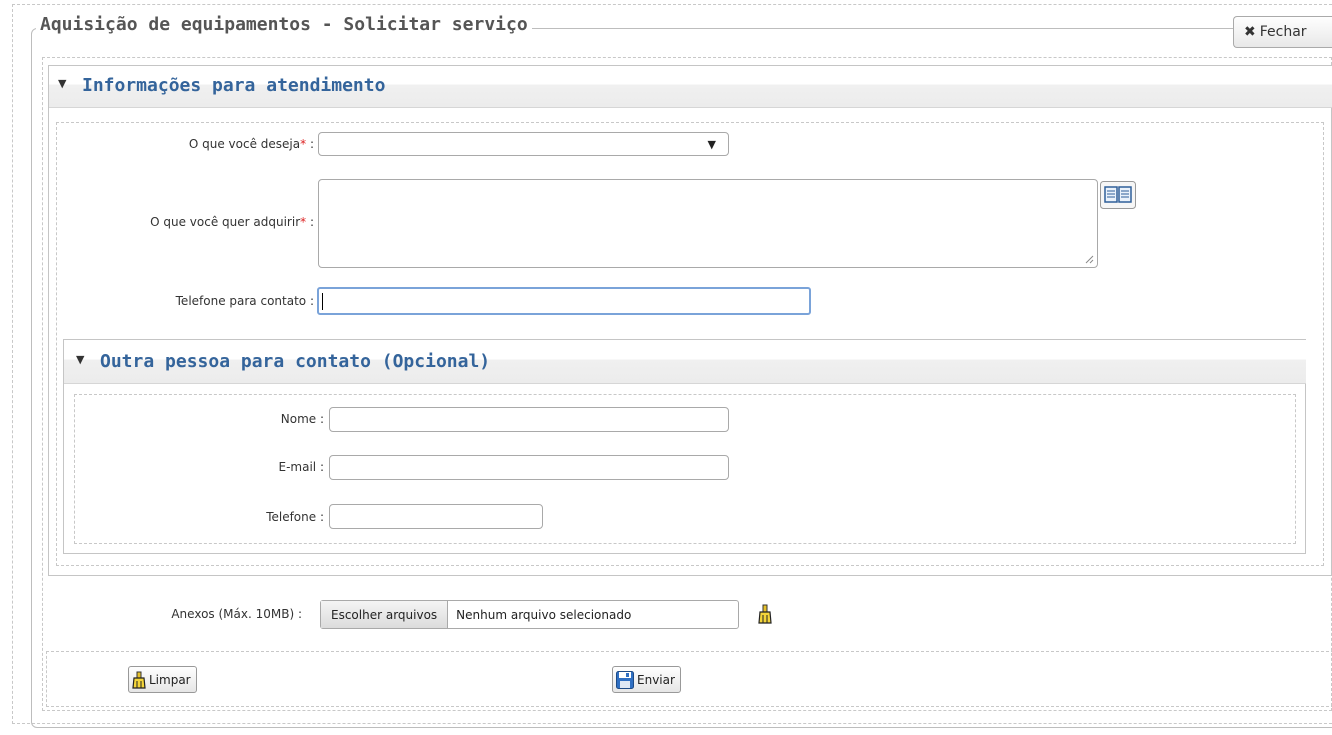 This screenshot has width=1332, height=735. I want to click on desire-select: ▼, so click(523, 144).